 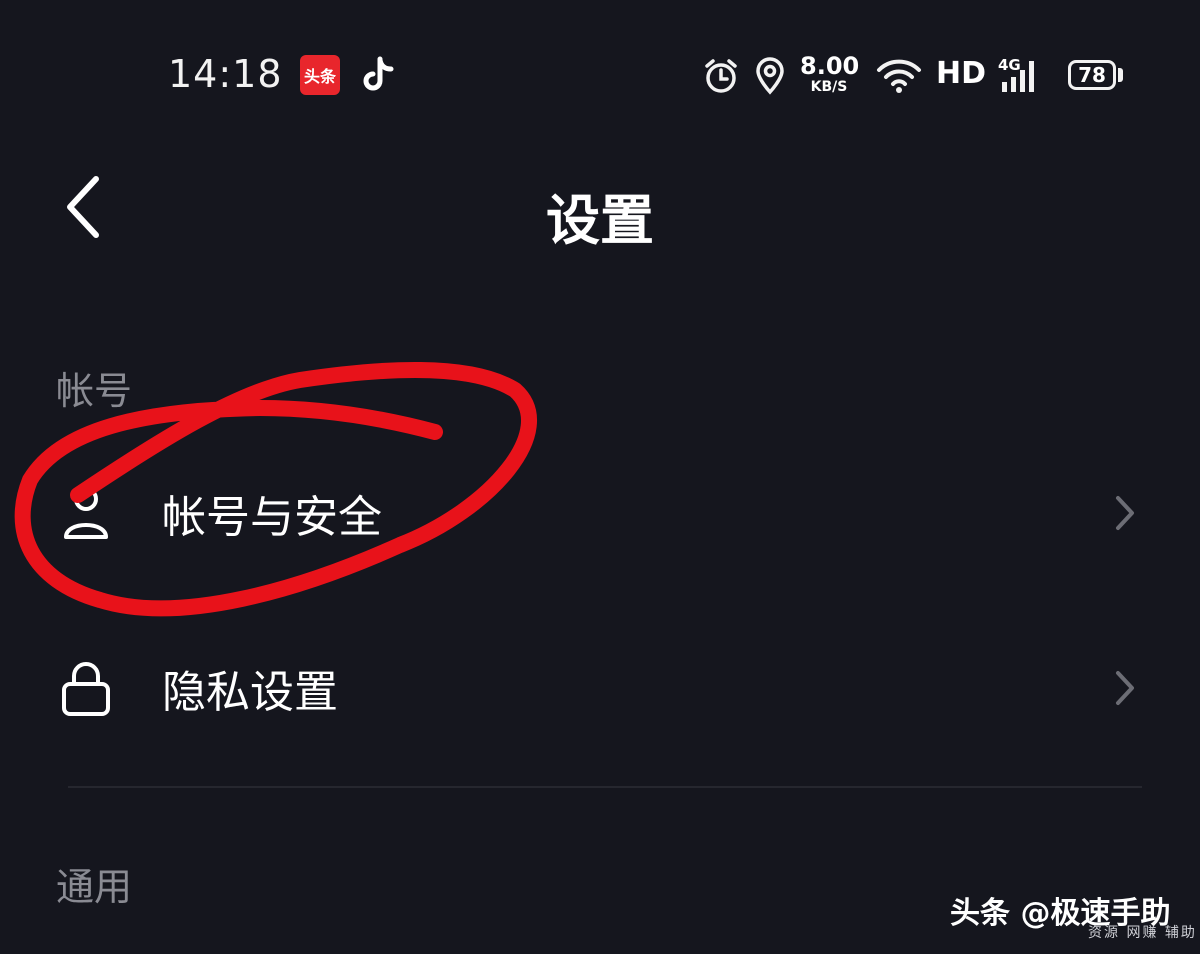 I want to click on battery-tip, so click(x=1120, y=75).